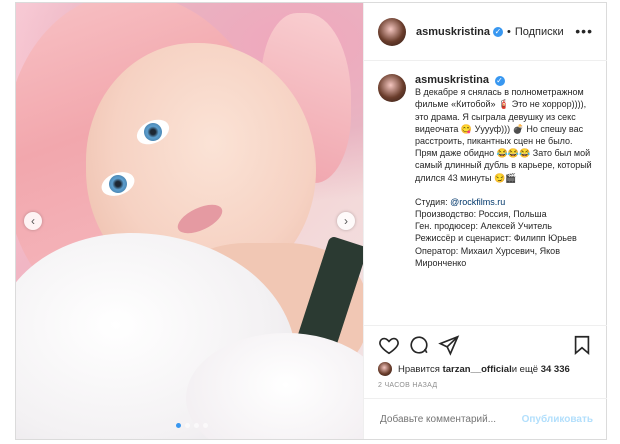 The width and height of the screenshot is (620, 444). I want to click on more-icon: •••, so click(584, 31).